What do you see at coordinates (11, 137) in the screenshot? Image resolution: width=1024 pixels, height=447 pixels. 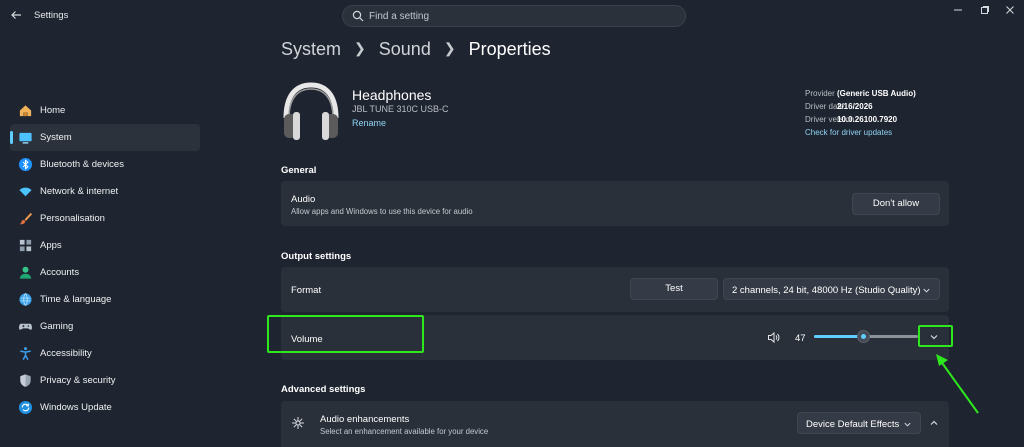 I see `active-indicator` at bounding box center [11, 137].